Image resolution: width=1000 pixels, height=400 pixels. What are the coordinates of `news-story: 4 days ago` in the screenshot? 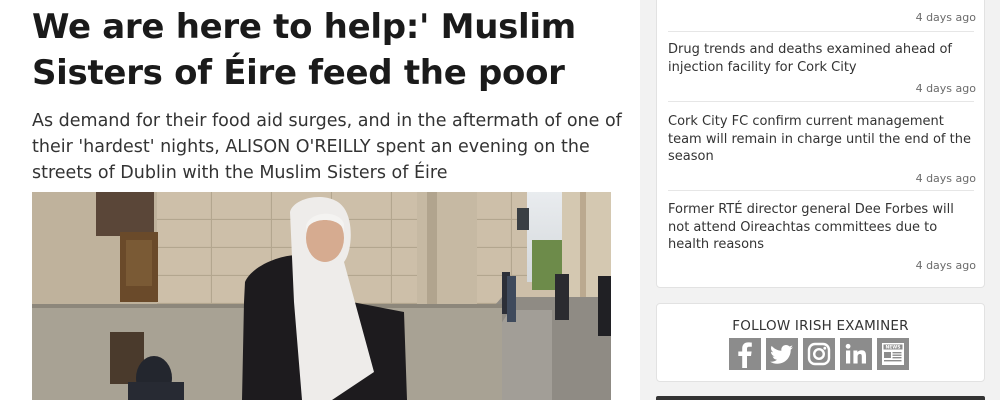 It's located at (822, 13).